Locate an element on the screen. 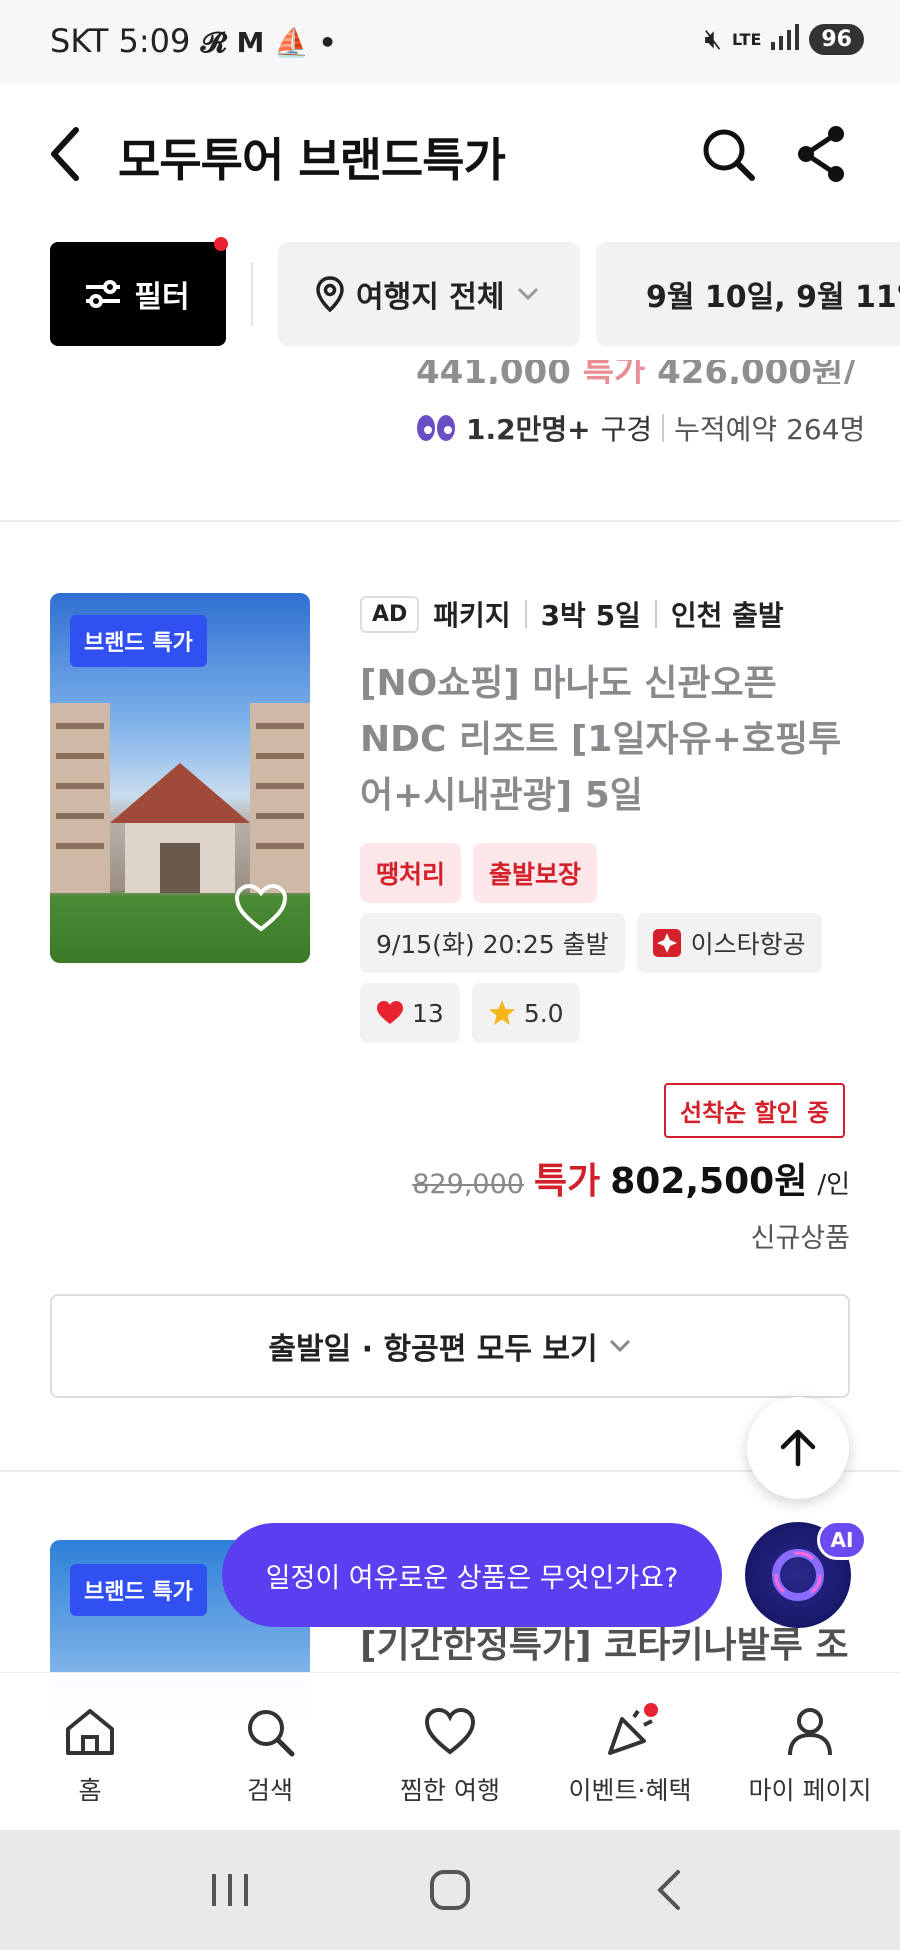 The height and width of the screenshot is (1950, 900). heart-filled-icon is located at coordinates (390, 1012).